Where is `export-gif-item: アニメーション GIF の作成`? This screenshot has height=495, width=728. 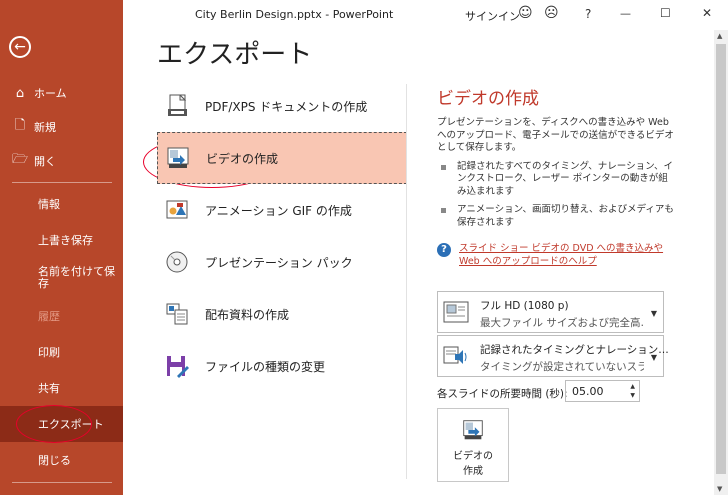 export-gif-item: アニメーション GIF の作成 is located at coordinates (282, 210).